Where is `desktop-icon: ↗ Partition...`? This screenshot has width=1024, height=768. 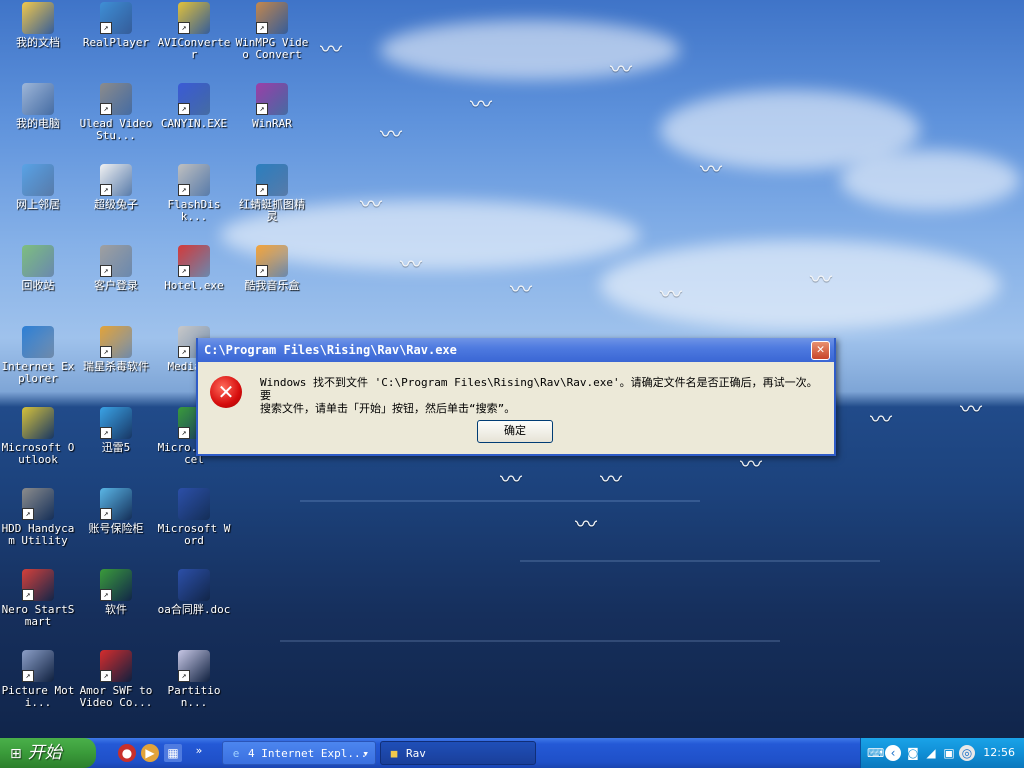 desktop-icon: ↗ Partition... is located at coordinates (194, 679).